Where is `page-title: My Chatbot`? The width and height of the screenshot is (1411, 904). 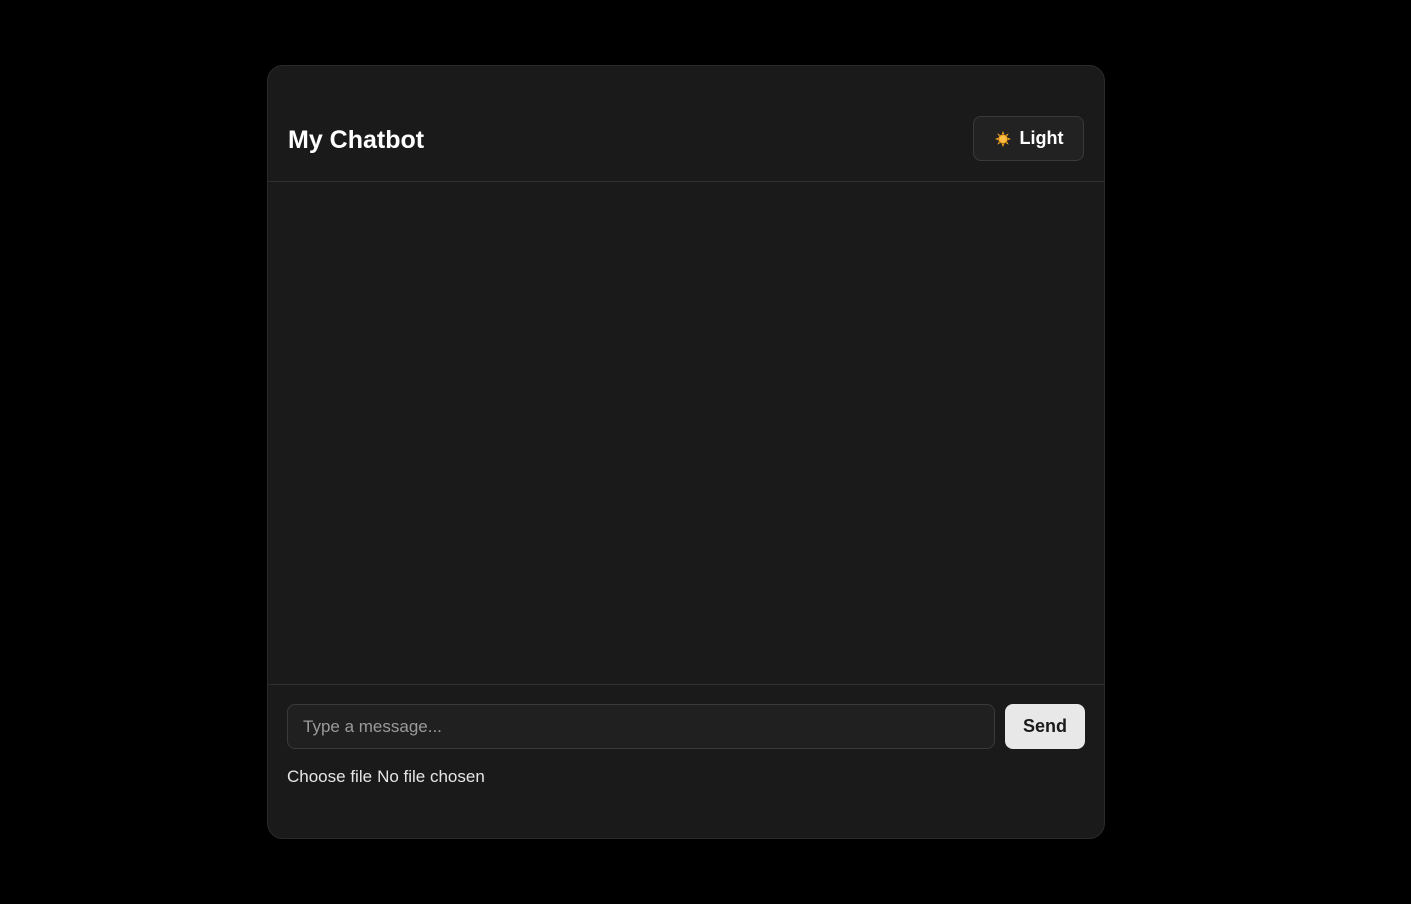
page-title: My Chatbot is located at coordinates (356, 140).